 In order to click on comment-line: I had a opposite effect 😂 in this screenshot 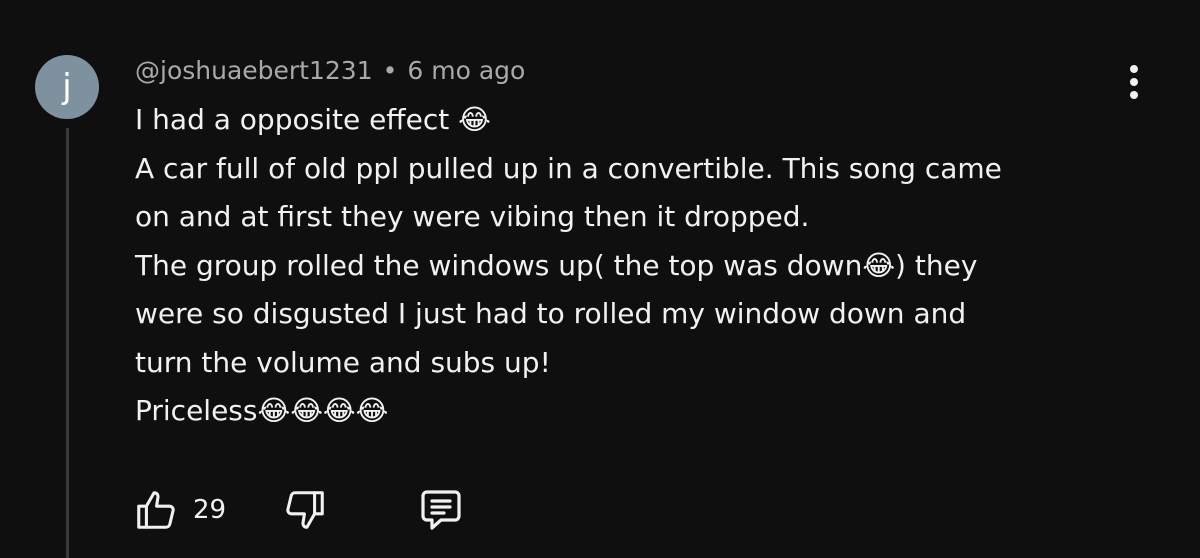, I will do `click(313, 119)`.